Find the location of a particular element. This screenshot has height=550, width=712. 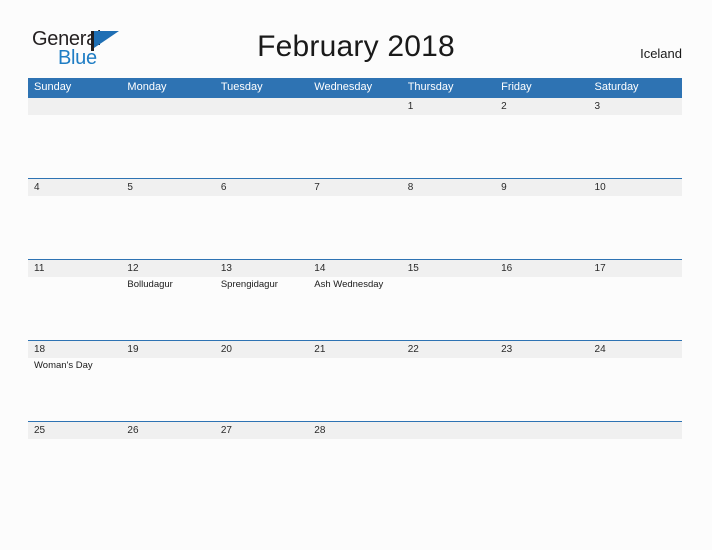

weekday-header-thursday: Thursday is located at coordinates (430, 87).